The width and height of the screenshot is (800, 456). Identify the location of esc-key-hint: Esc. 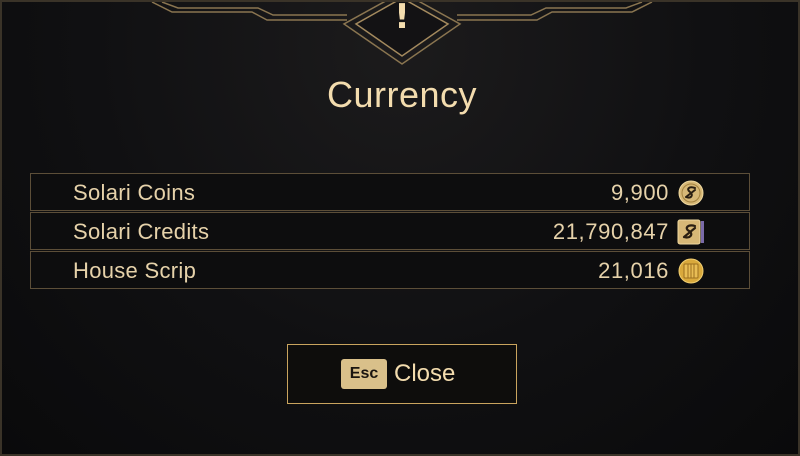
(364, 374).